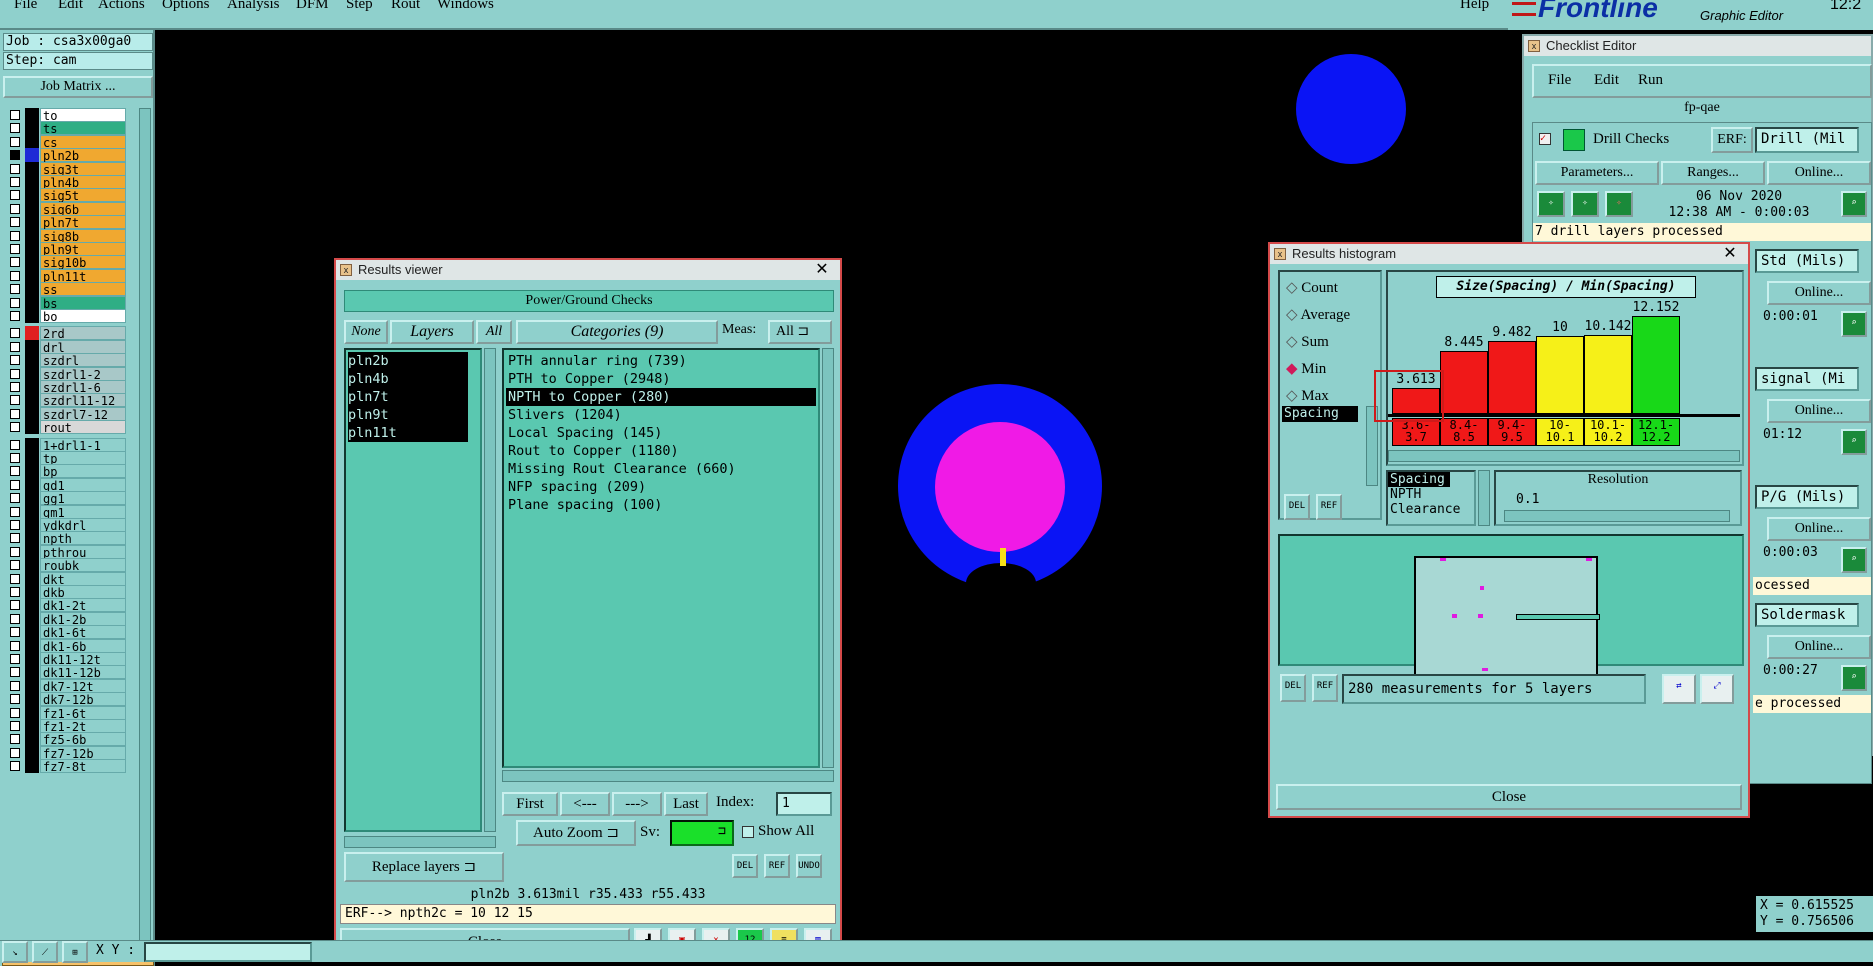 The width and height of the screenshot is (1873, 966). Describe the element at coordinates (83, 458) in the screenshot. I see `layer-name: tp` at that location.